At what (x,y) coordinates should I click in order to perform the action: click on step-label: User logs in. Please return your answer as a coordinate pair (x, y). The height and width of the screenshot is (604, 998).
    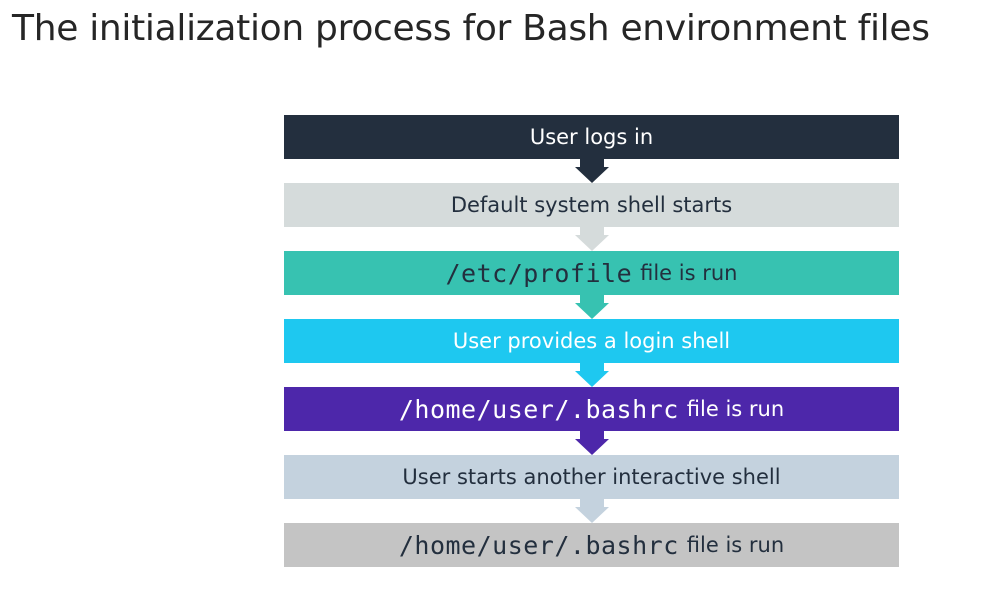
    Looking at the image, I should click on (591, 137).